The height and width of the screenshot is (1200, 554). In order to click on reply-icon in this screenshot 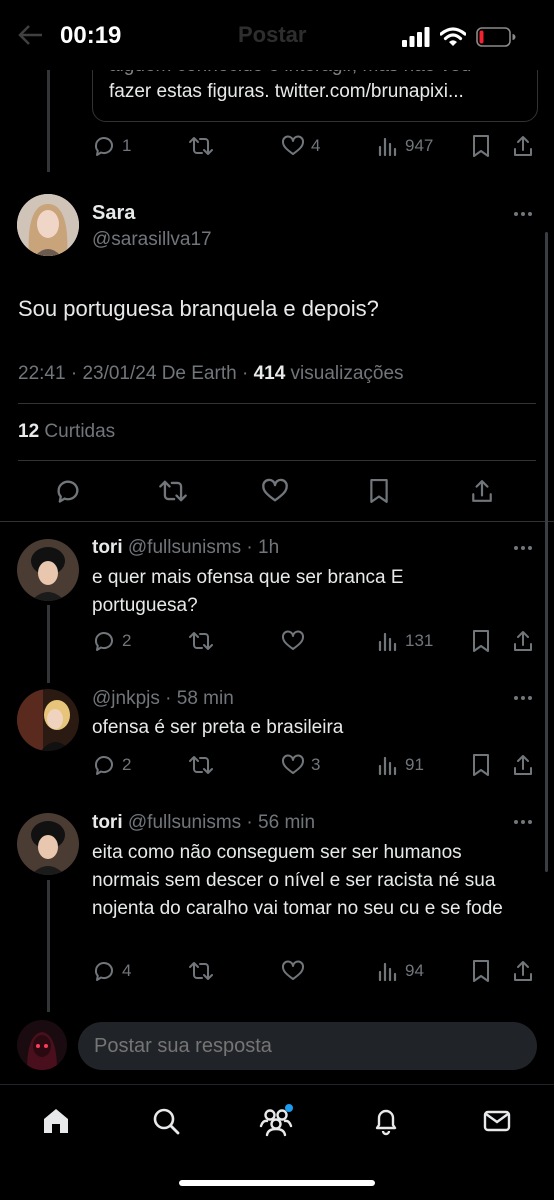, I will do `click(104, 765)`.